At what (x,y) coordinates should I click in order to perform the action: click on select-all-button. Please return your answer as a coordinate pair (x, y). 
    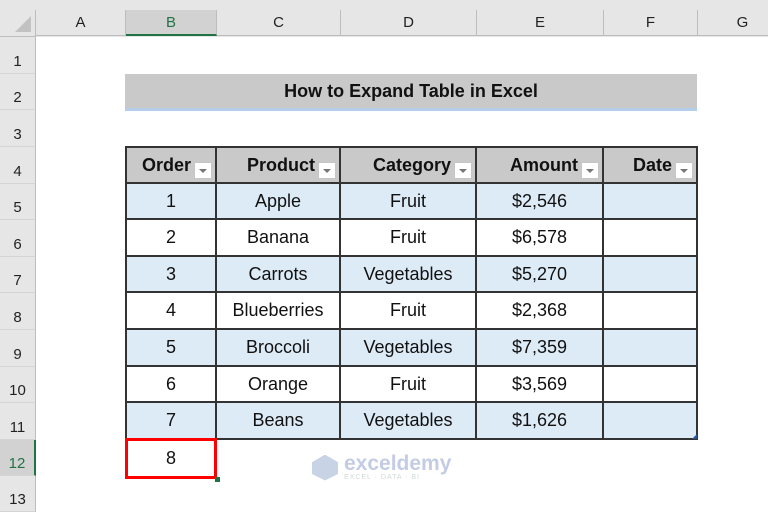
    Looking at the image, I should click on (18, 23).